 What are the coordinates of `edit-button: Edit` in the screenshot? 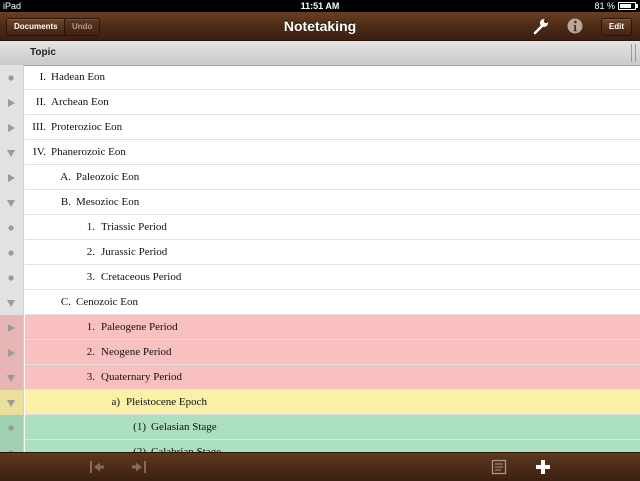 It's located at (616, 27).